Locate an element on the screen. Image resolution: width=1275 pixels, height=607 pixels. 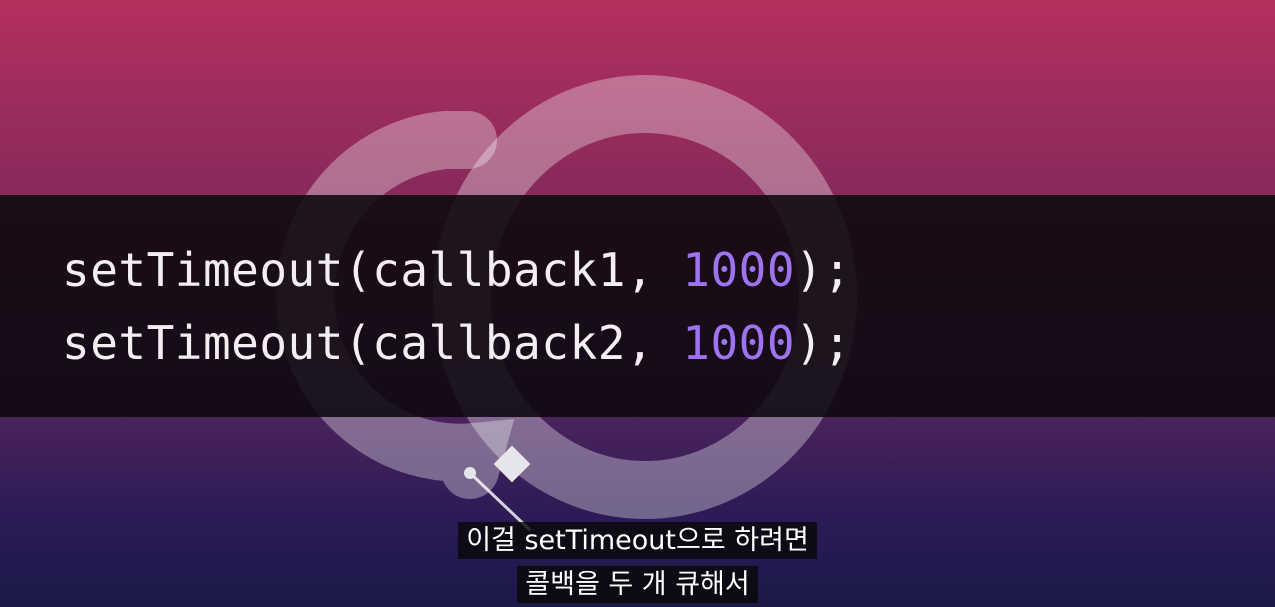
subtitle-line-2-text: 콜백을 두 개 큐해서 is located at coordinates (637, 584).